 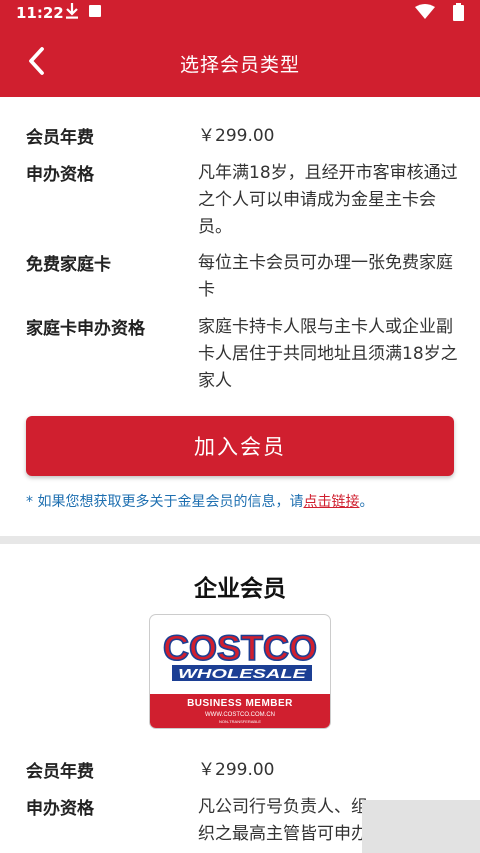 I want to click on app-bar: 11:22 选择会员类型, so click(x=240, y=48).